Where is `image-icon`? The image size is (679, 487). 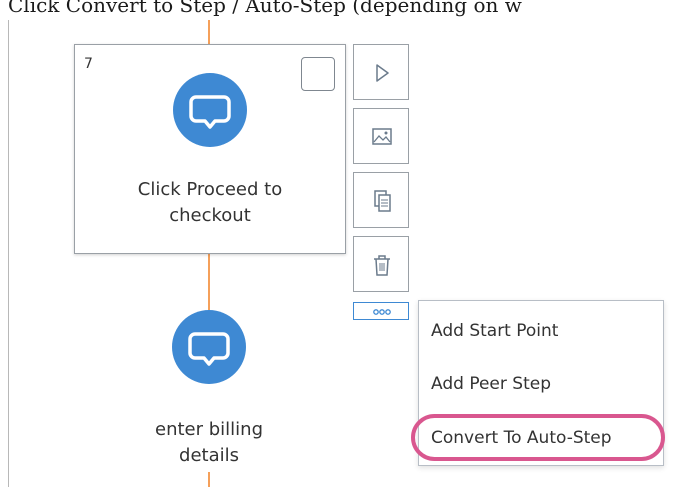
image-icon is located at coordinates (382, 136).